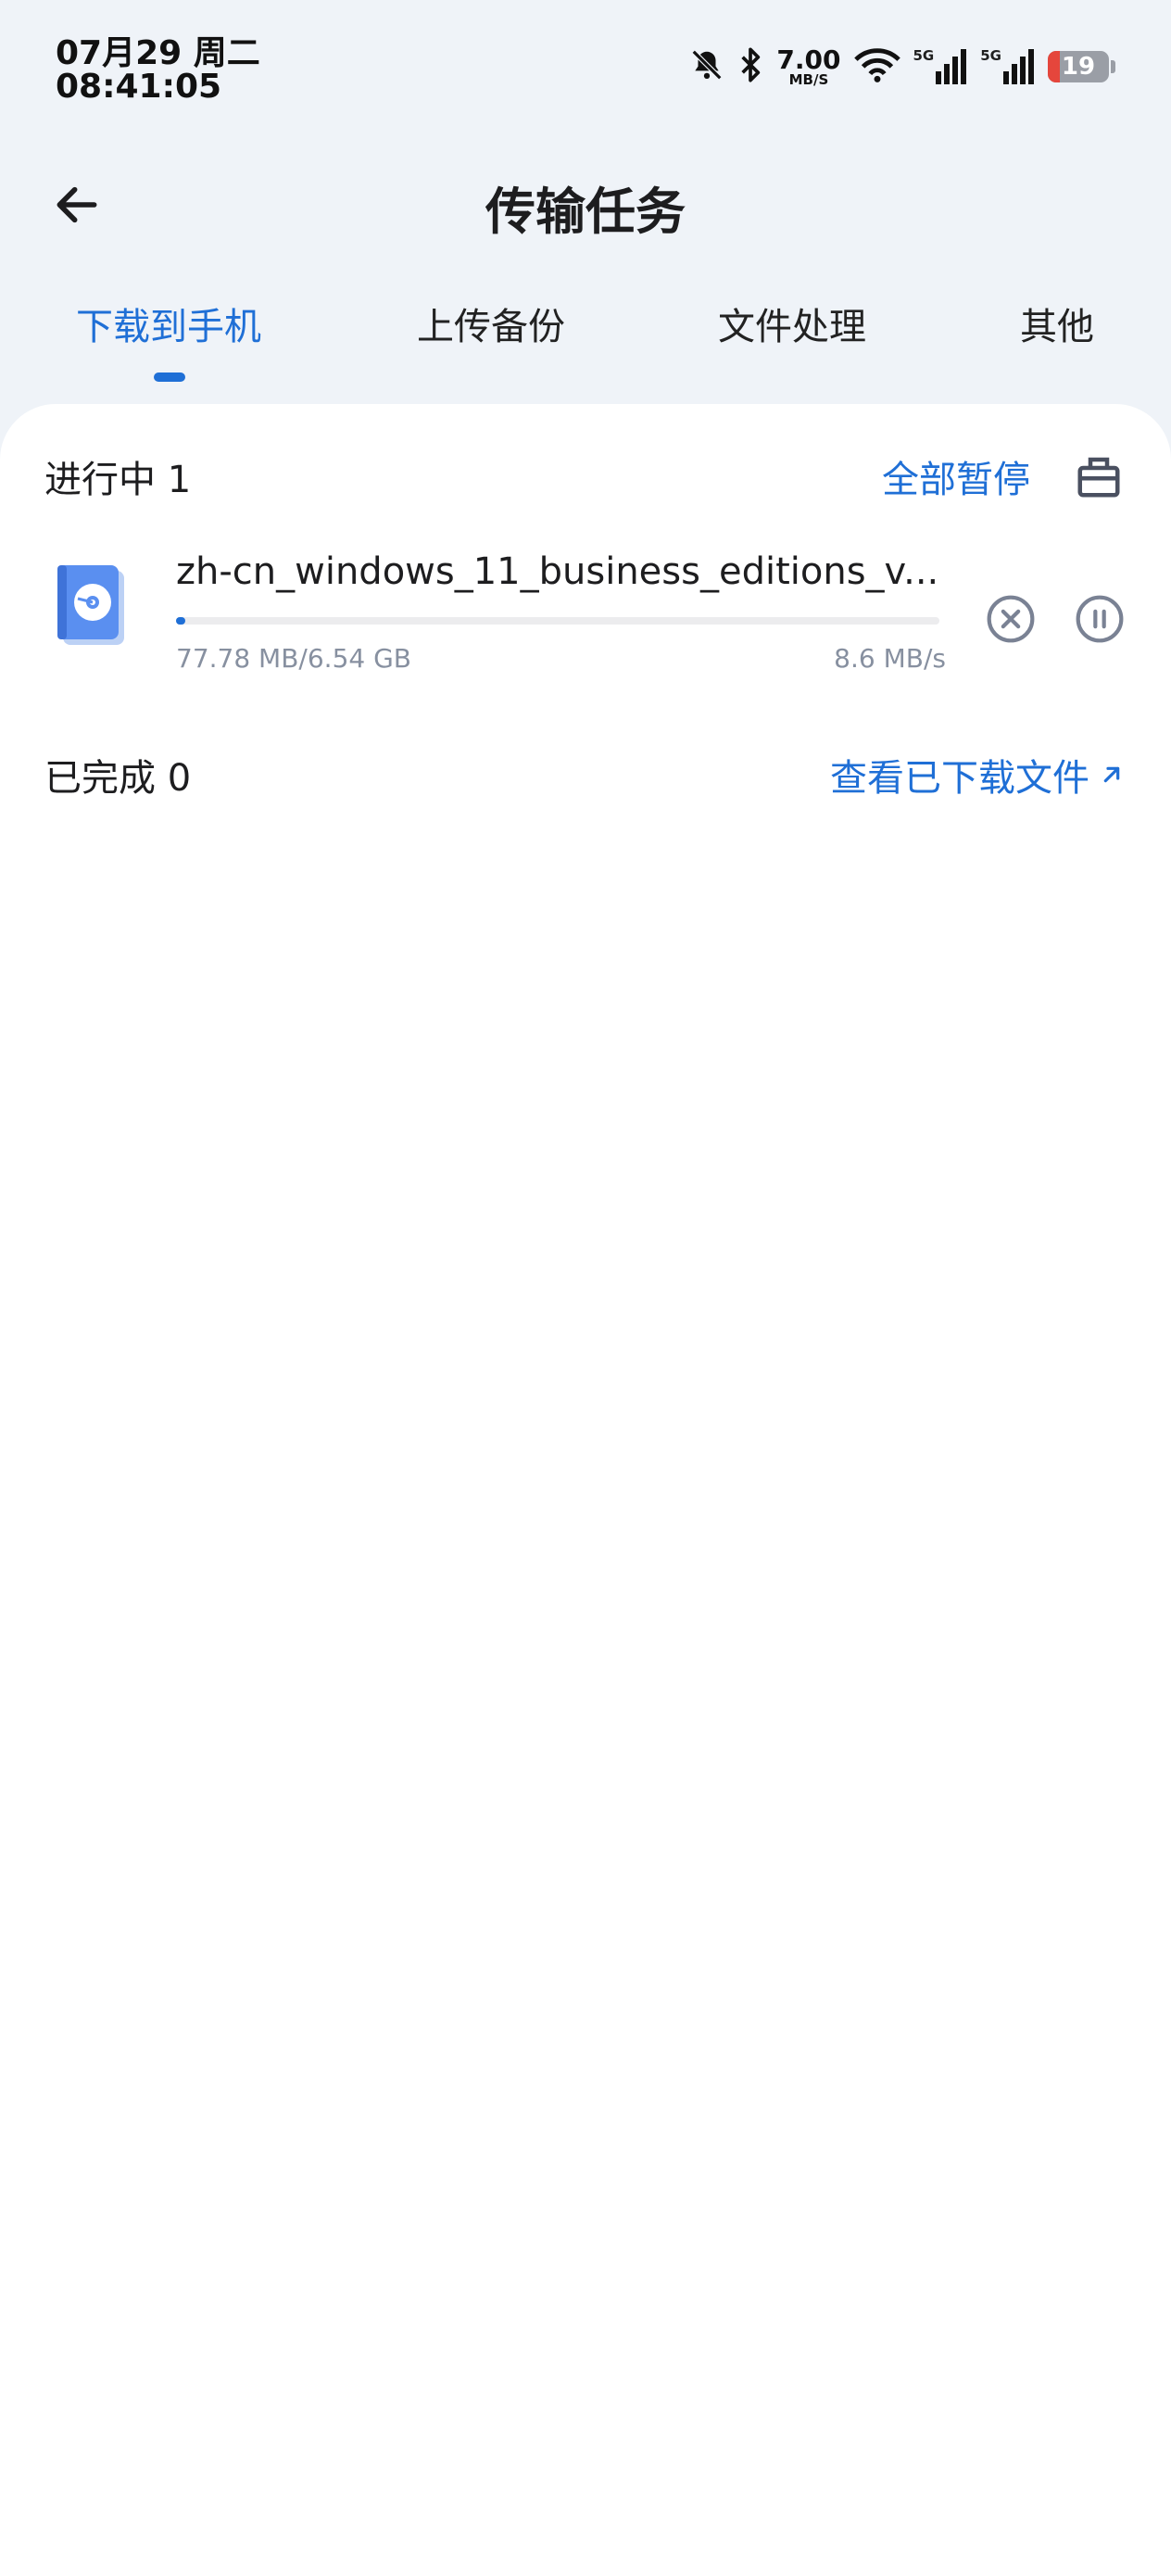  I want to click on status-datetime: 07月29 周二 08:41:05, so click(158, 70).